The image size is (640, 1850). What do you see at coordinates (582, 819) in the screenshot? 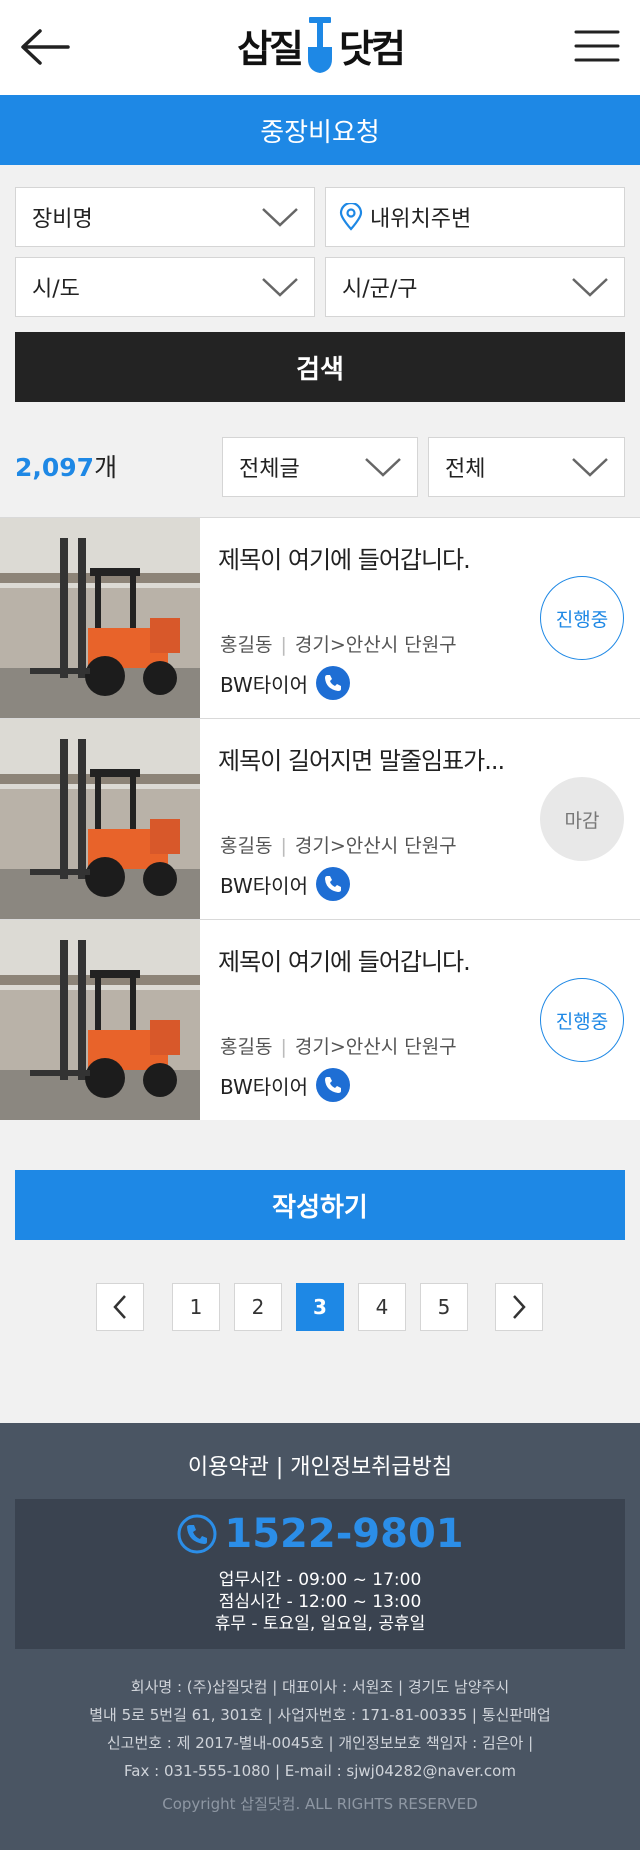
I see `status-badge: 마감` at bounding box center [582, 819].